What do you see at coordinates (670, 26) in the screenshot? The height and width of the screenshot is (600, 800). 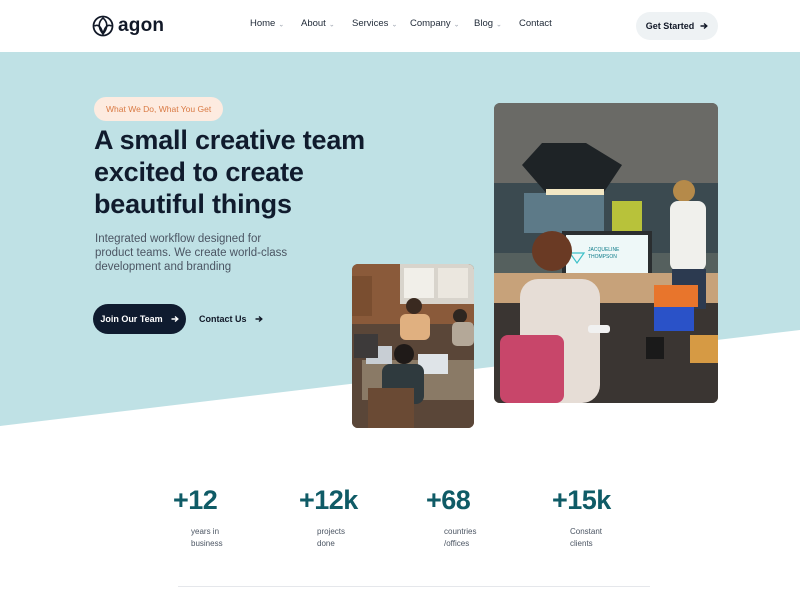 I see `get-started-label: Get Started` at bounding box center [670, 26].